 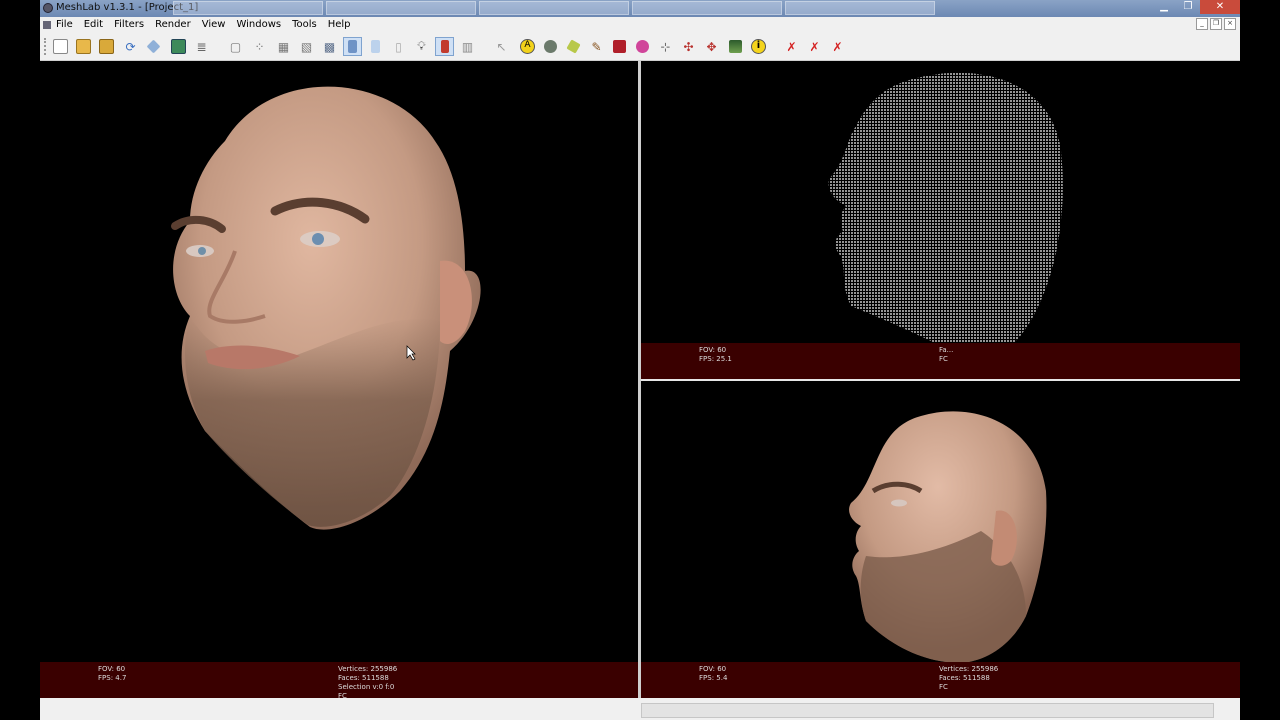 I want to click on align-icon: ⊹, so click(x=665, y=46).